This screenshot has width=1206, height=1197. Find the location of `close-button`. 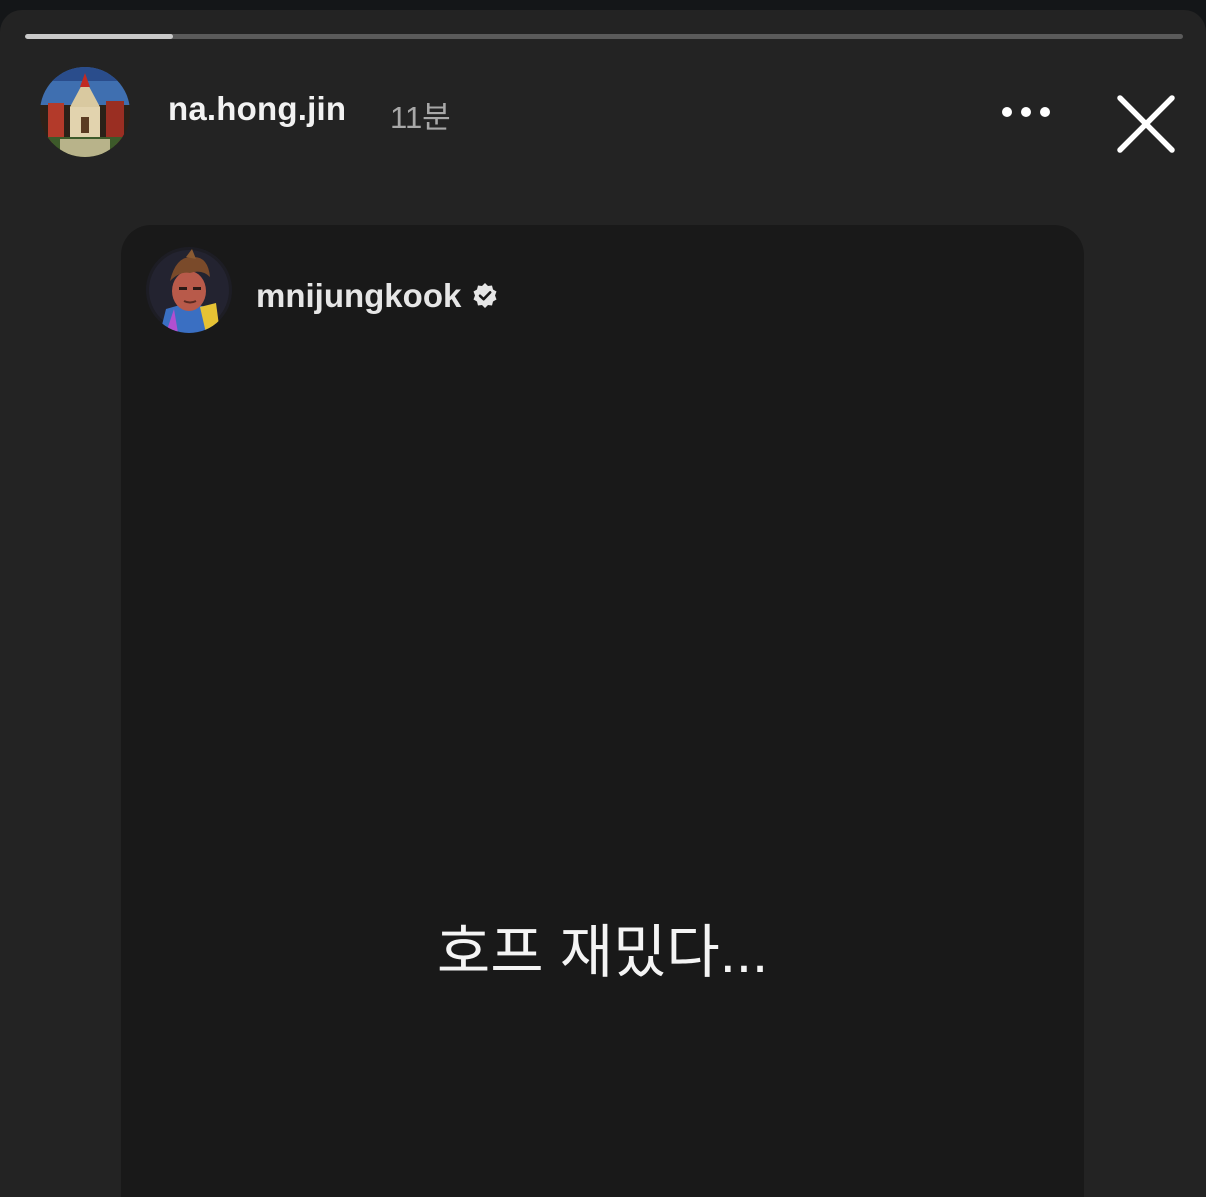

close-button is located at coordinates (1146, 124).